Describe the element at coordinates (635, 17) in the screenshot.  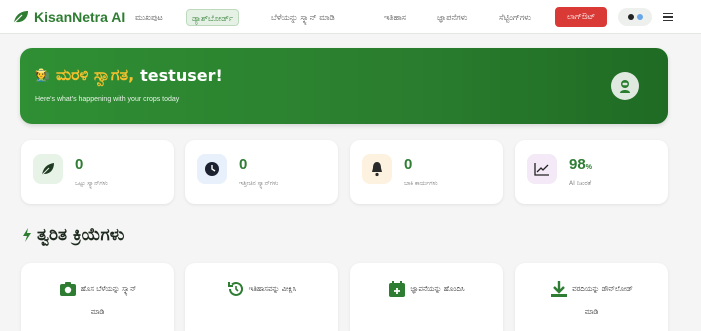
I see `language-toggle` at that location.